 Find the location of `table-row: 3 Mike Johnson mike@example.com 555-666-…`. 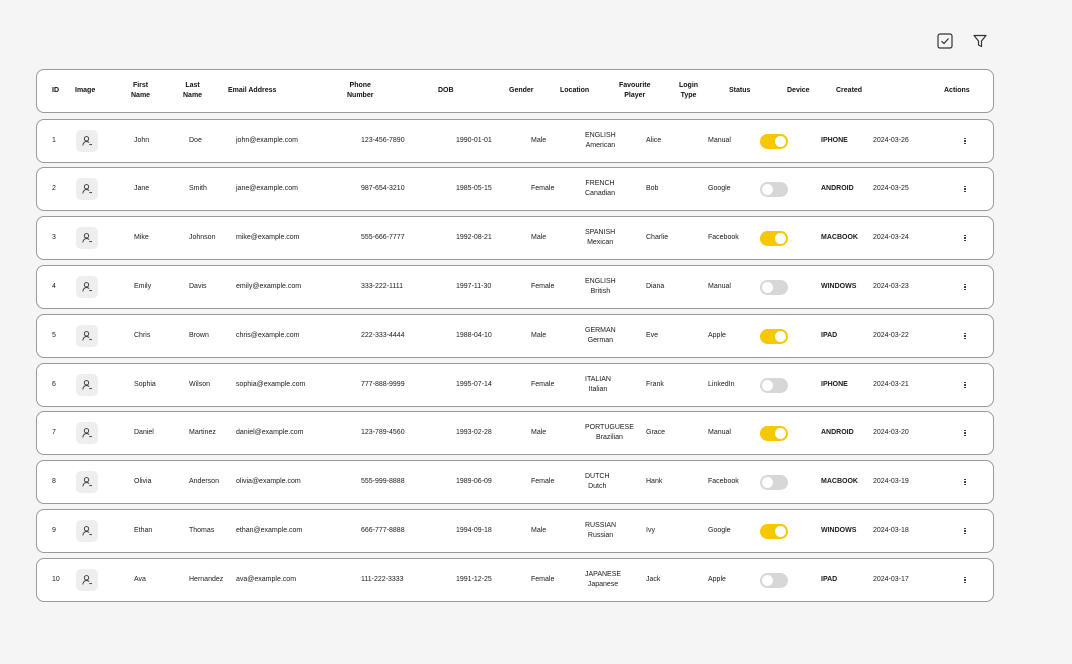

table-row: 3 Mike Johnson mike@example.com 555-666-… is located at coordinates (515, 238).